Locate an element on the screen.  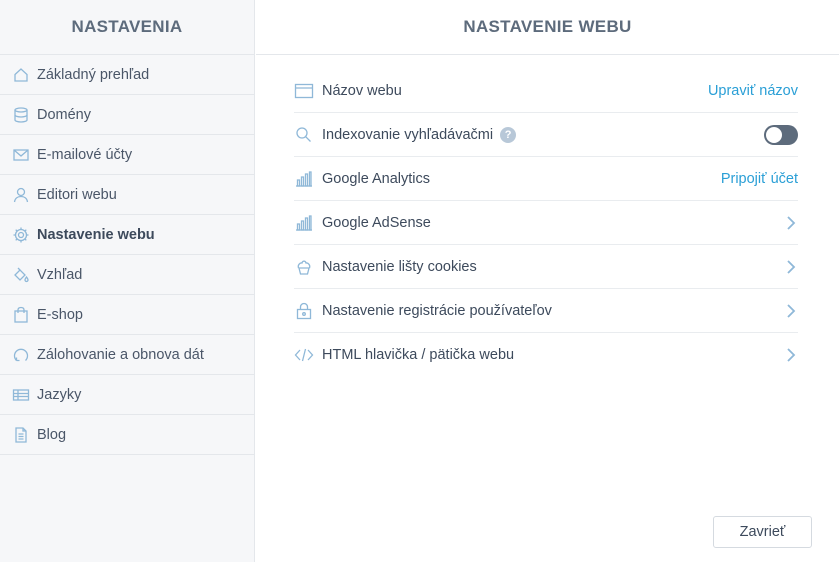
row-user-registration: Nastavenie registrácie používateľov is located at coordinates (546, 311).